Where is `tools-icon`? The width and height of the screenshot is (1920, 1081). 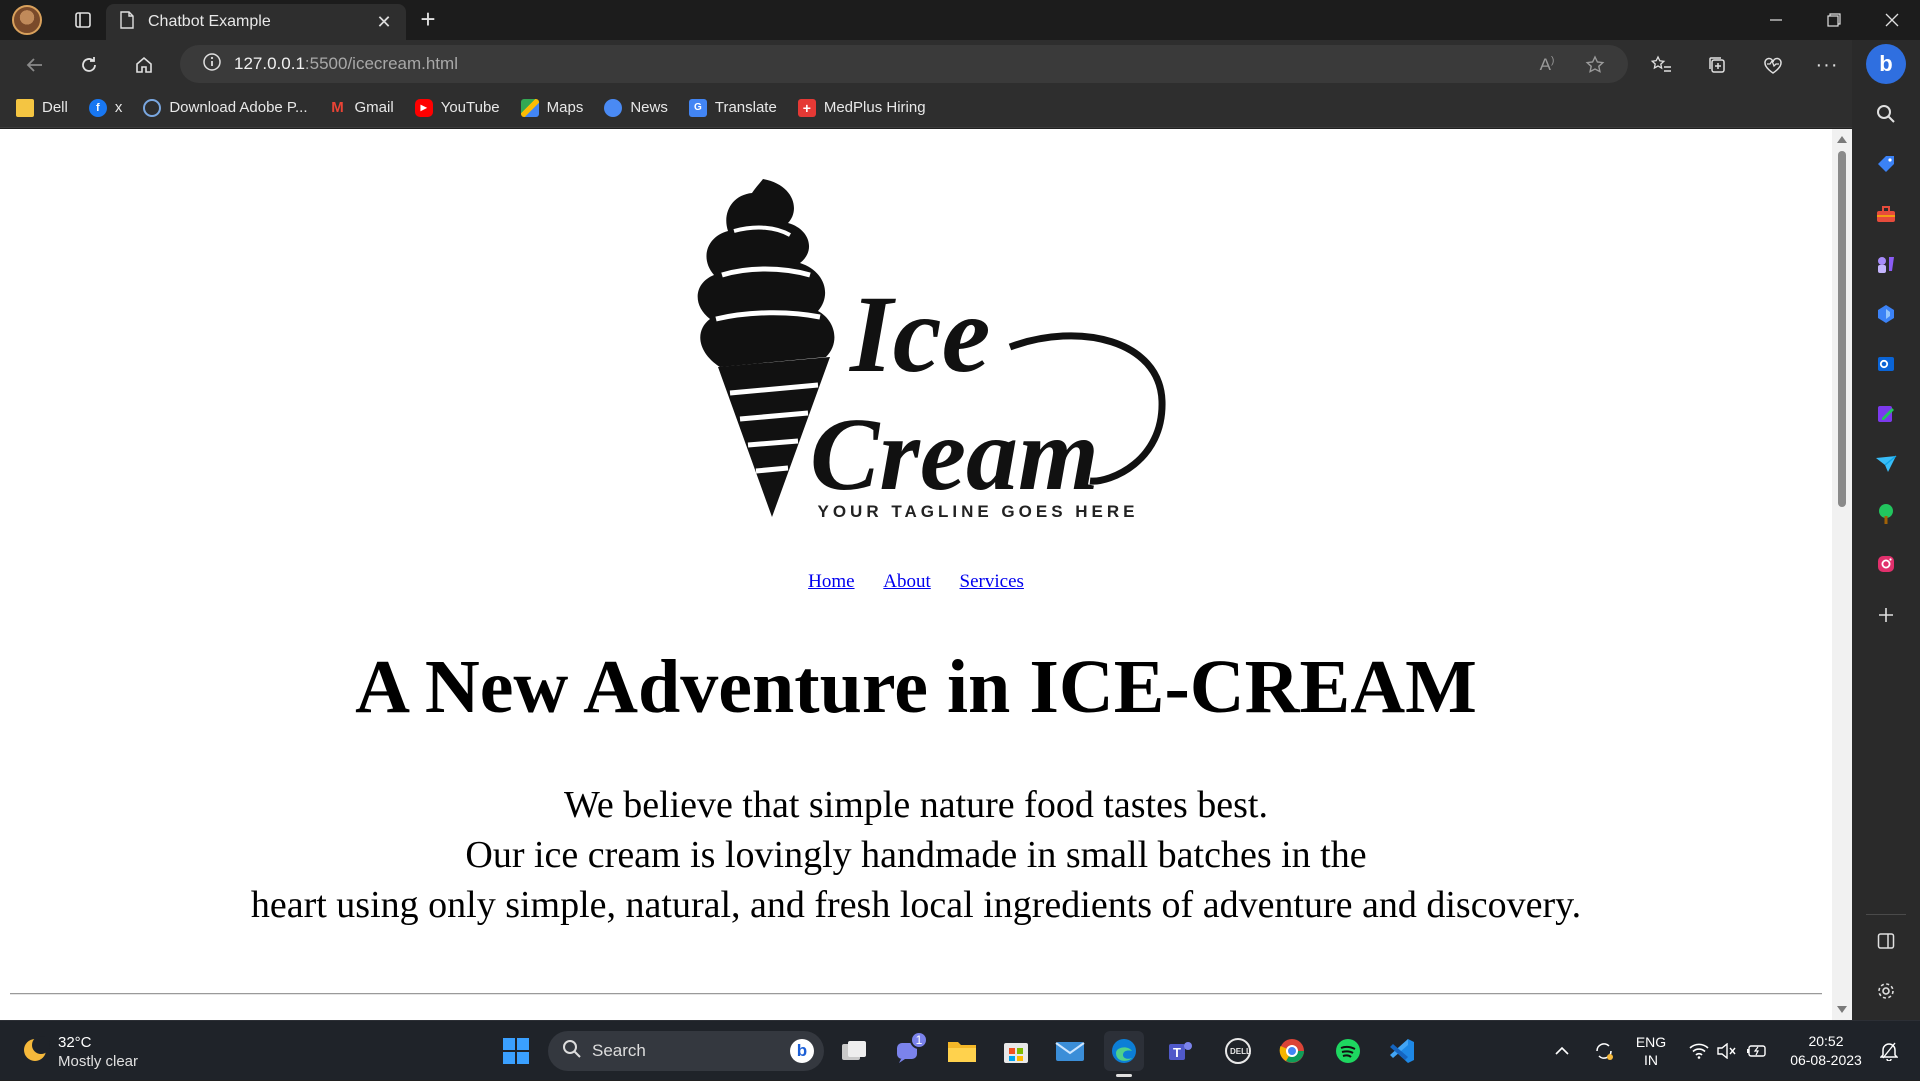 tools-icon is located at coordinates (1886, 214).